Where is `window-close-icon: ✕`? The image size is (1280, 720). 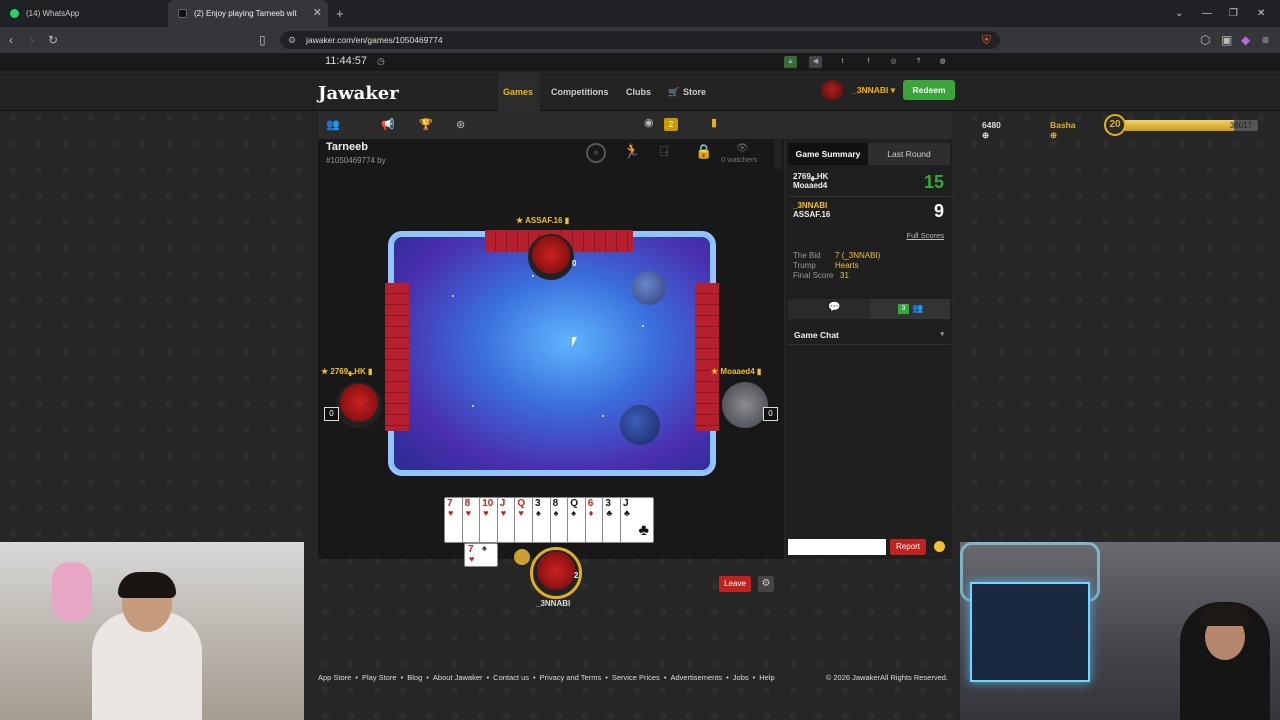
window-close-icon: ✕ is located at coordinates (1261, 13).